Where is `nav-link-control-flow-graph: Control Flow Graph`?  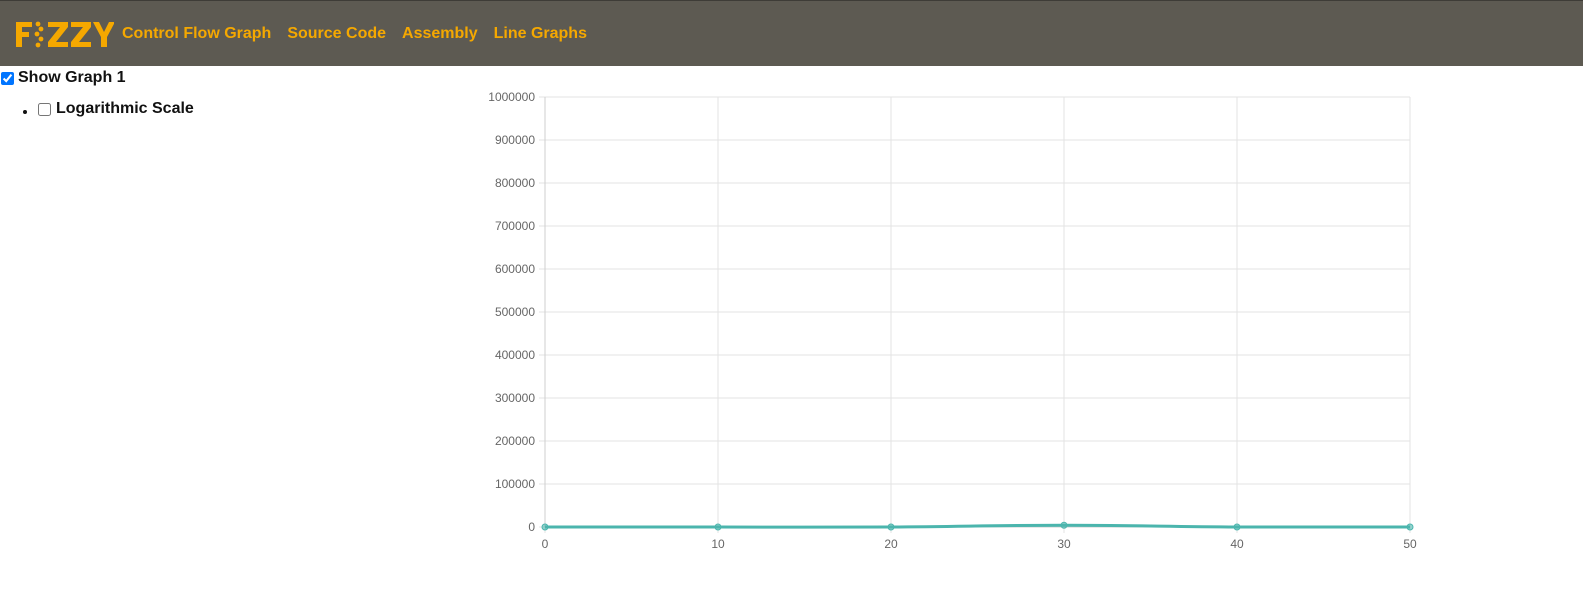 nav-link-control-flow-graph: Control Flow Graph is located at coordinates (196, 34).